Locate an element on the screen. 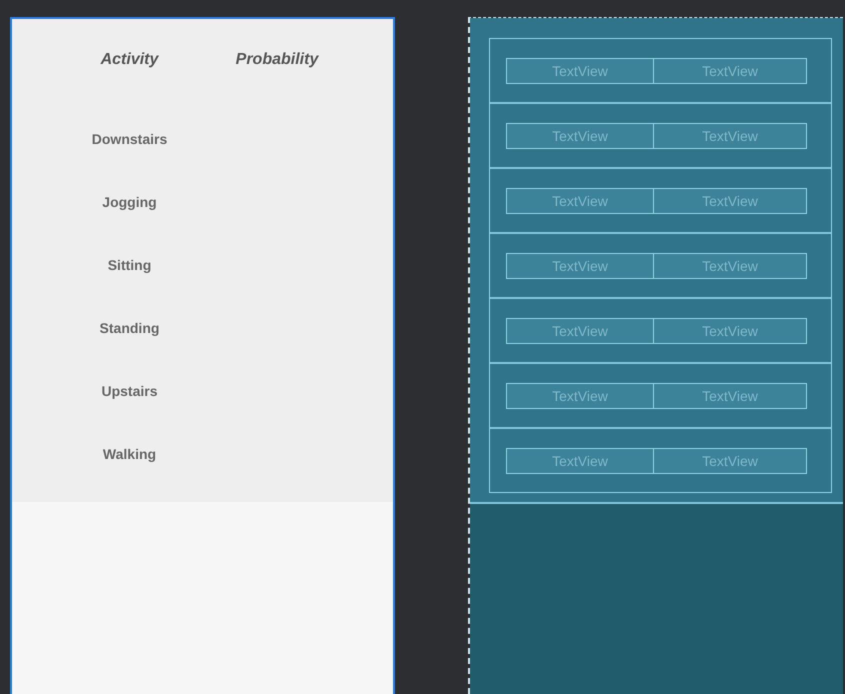  activity-label: Jogging is located at coordinates (129, 202).